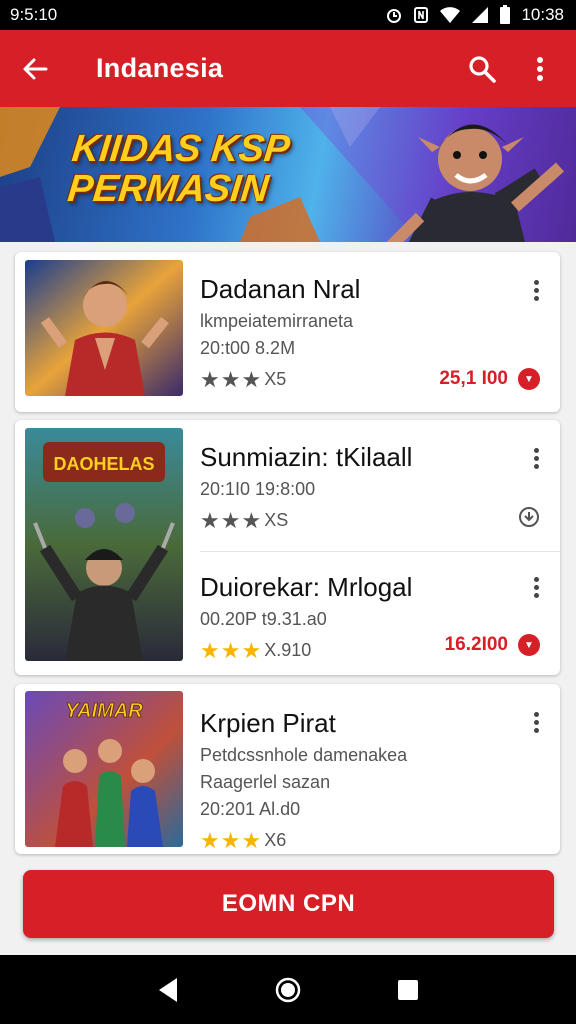 This screenshot has height=1024, width=576. I want to click on game-price: 25,1 I00 ▼, so click(489, 379).